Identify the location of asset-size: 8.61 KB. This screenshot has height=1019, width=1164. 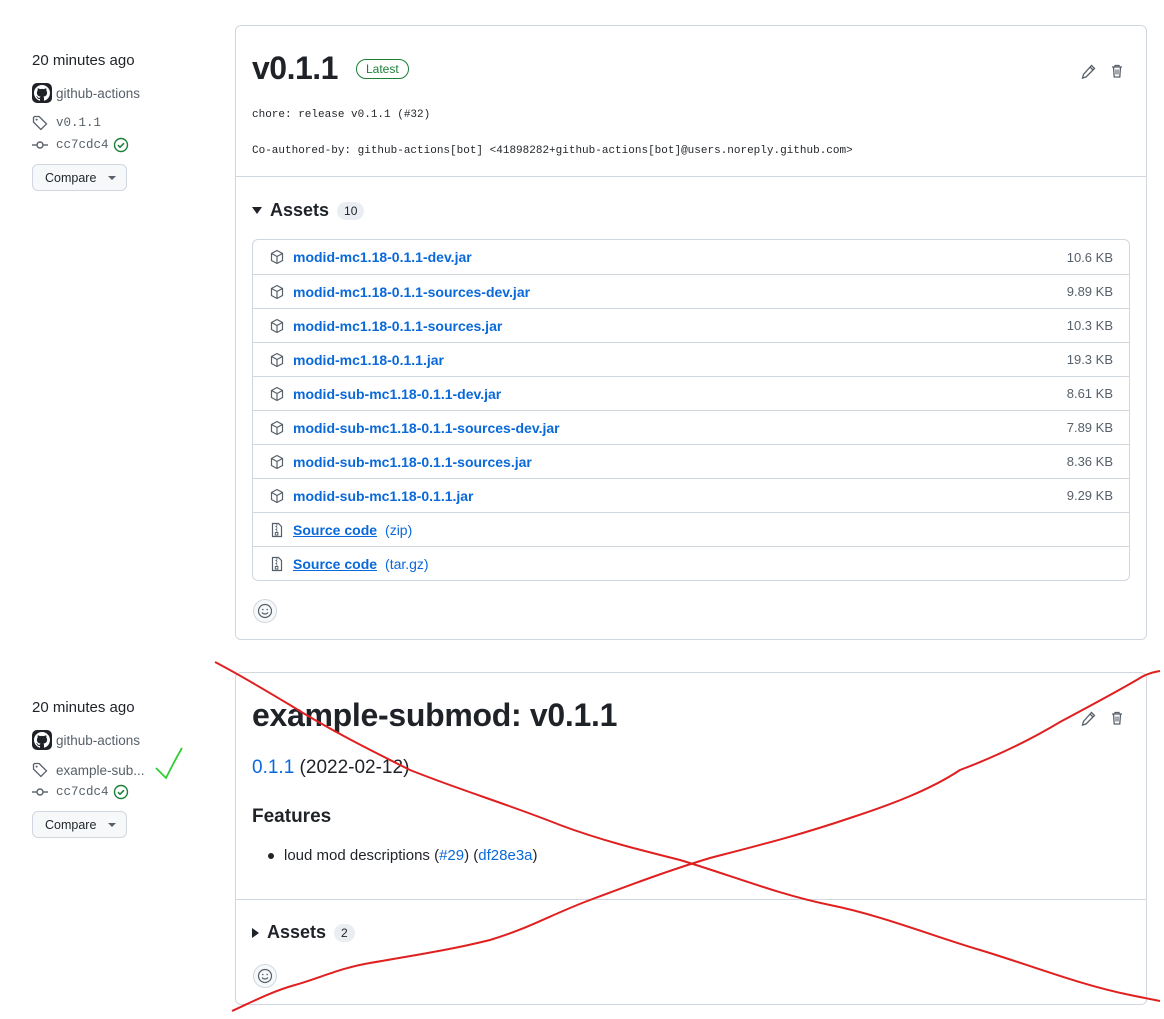
(1089, 393).